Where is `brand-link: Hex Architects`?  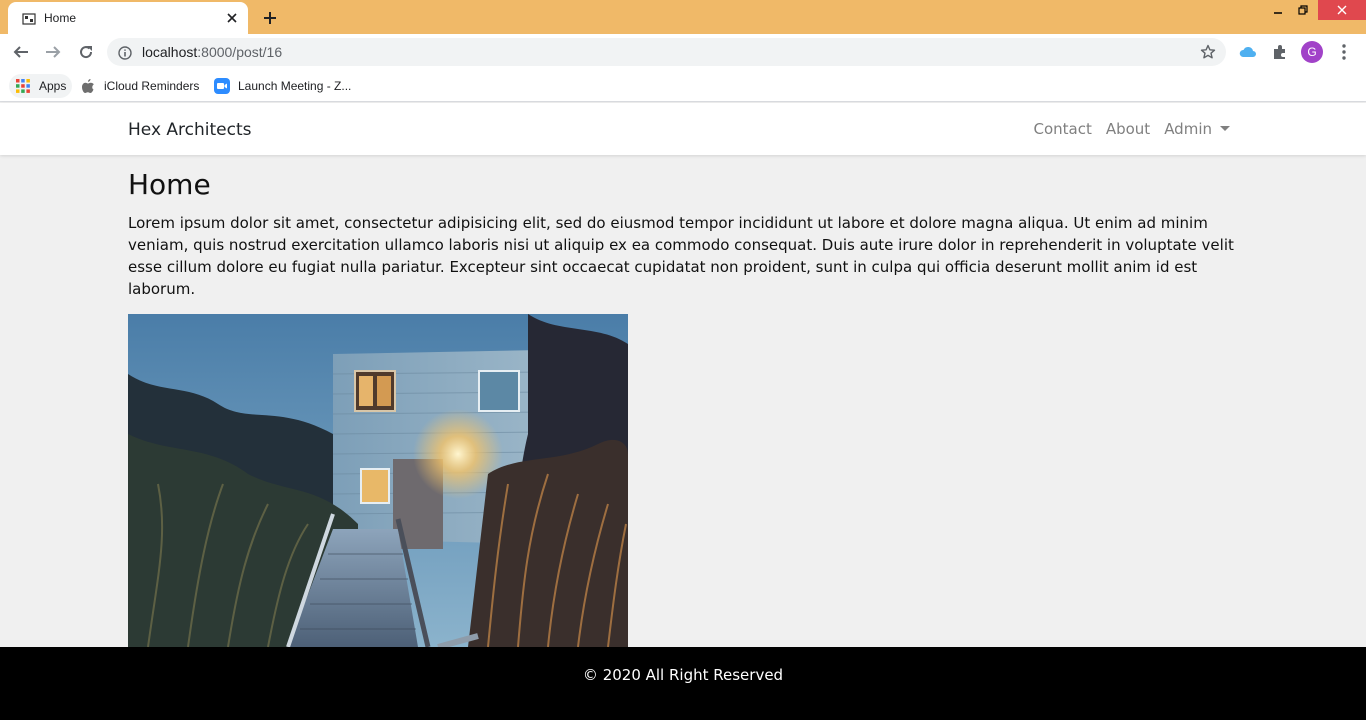 brand-link: Hex Architects is located at coordinates (190, 130).